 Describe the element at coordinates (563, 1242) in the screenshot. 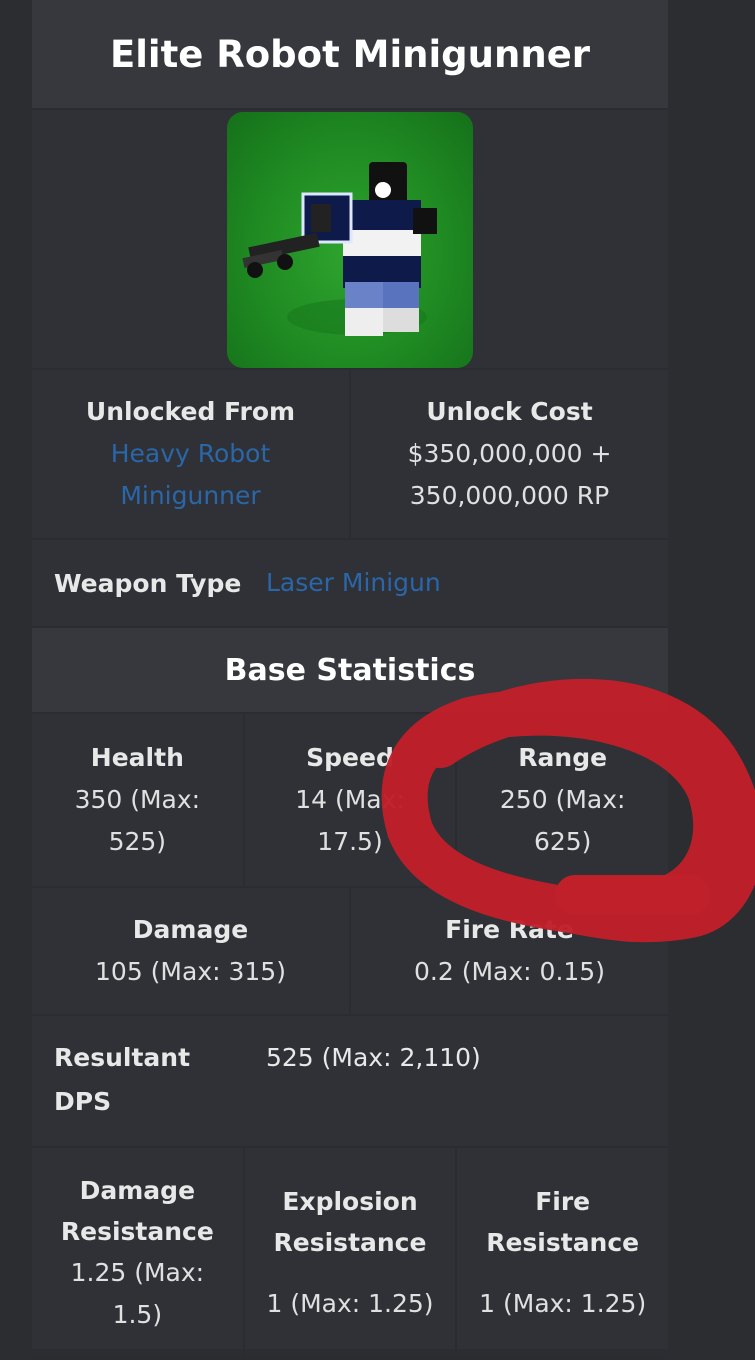

I see `fire-resistance-label-line2: Resistance` at that location.